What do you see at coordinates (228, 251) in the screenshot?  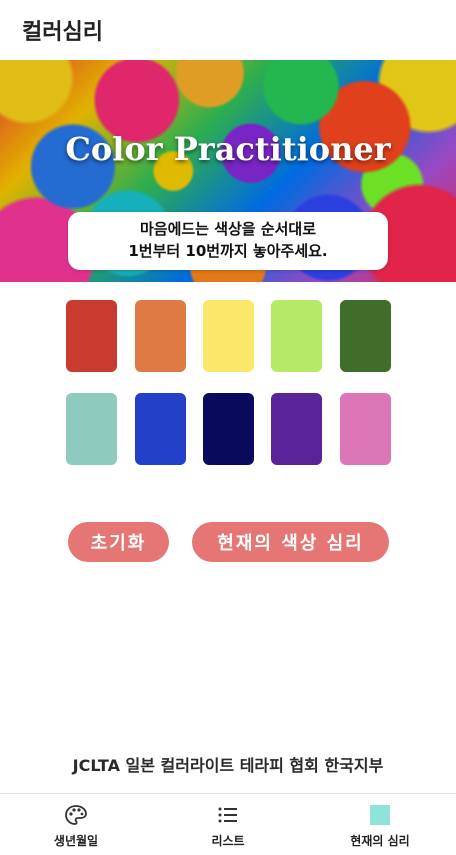 I see `instruction-line-2: 1번부터 10번까지 놓아주세요.` at bounding box center [228, 251].